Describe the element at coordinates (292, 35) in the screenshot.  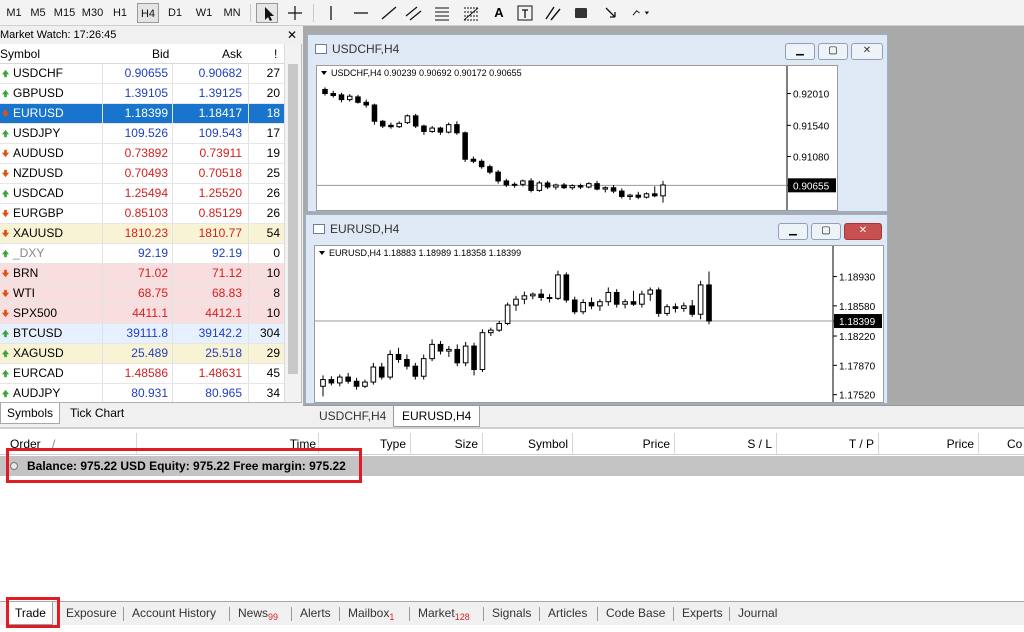
I see `close-icon: ✕` at that location.